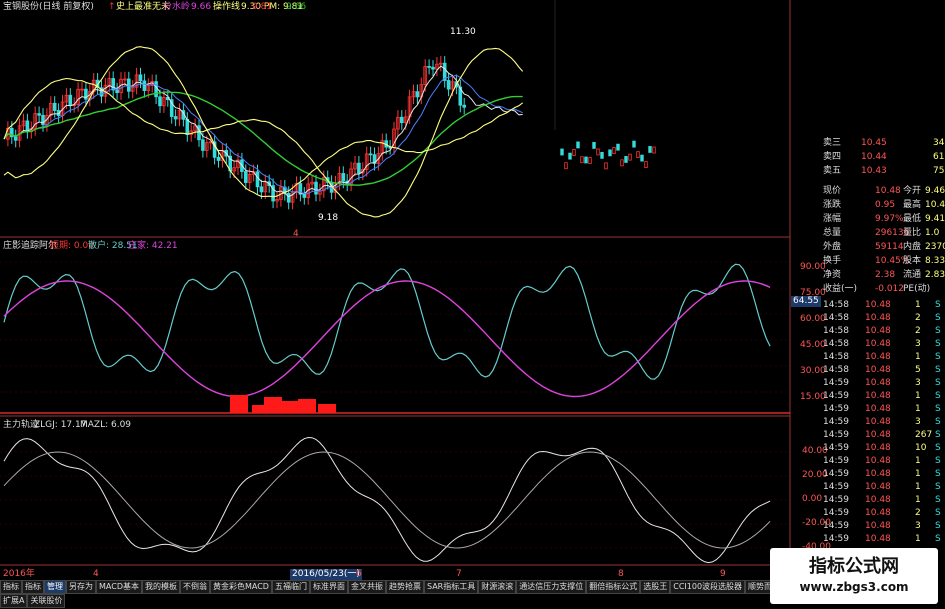 The image size is (945, 609). I want to click on stat-row: 总量 296136 量比 1.0, so click(884, 233).